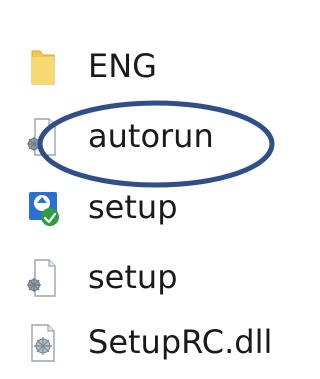  I want to click on file-name-label: autorun, so click(151, 136).